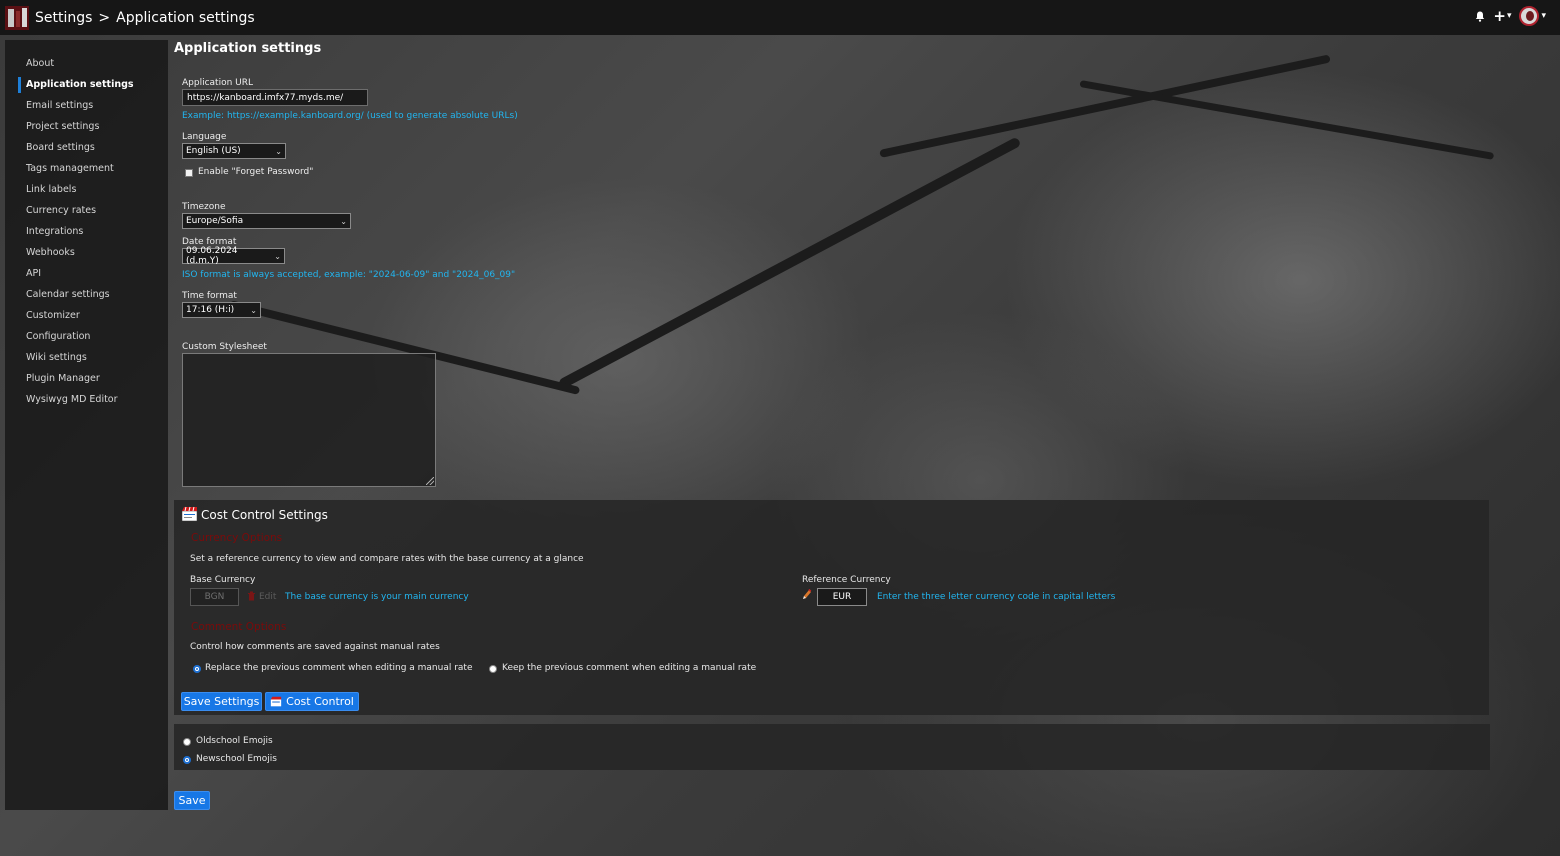 The image size is (1560, 856). Describe the element at coordinates (309, 420) in the screenshot. I see `custom-css-textarea` at that location.